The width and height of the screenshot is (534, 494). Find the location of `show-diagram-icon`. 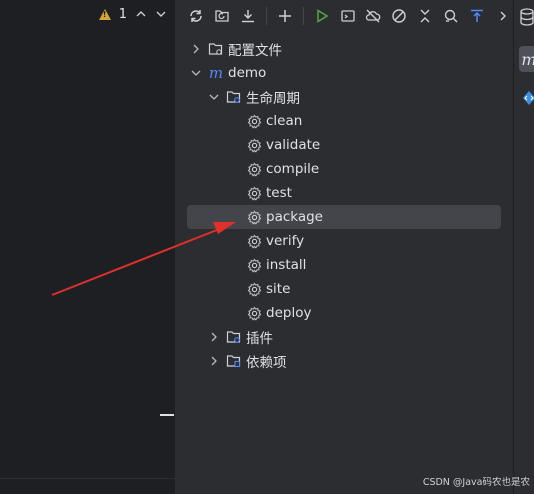

show-diagram-icon is located at coordinates (477, 16).